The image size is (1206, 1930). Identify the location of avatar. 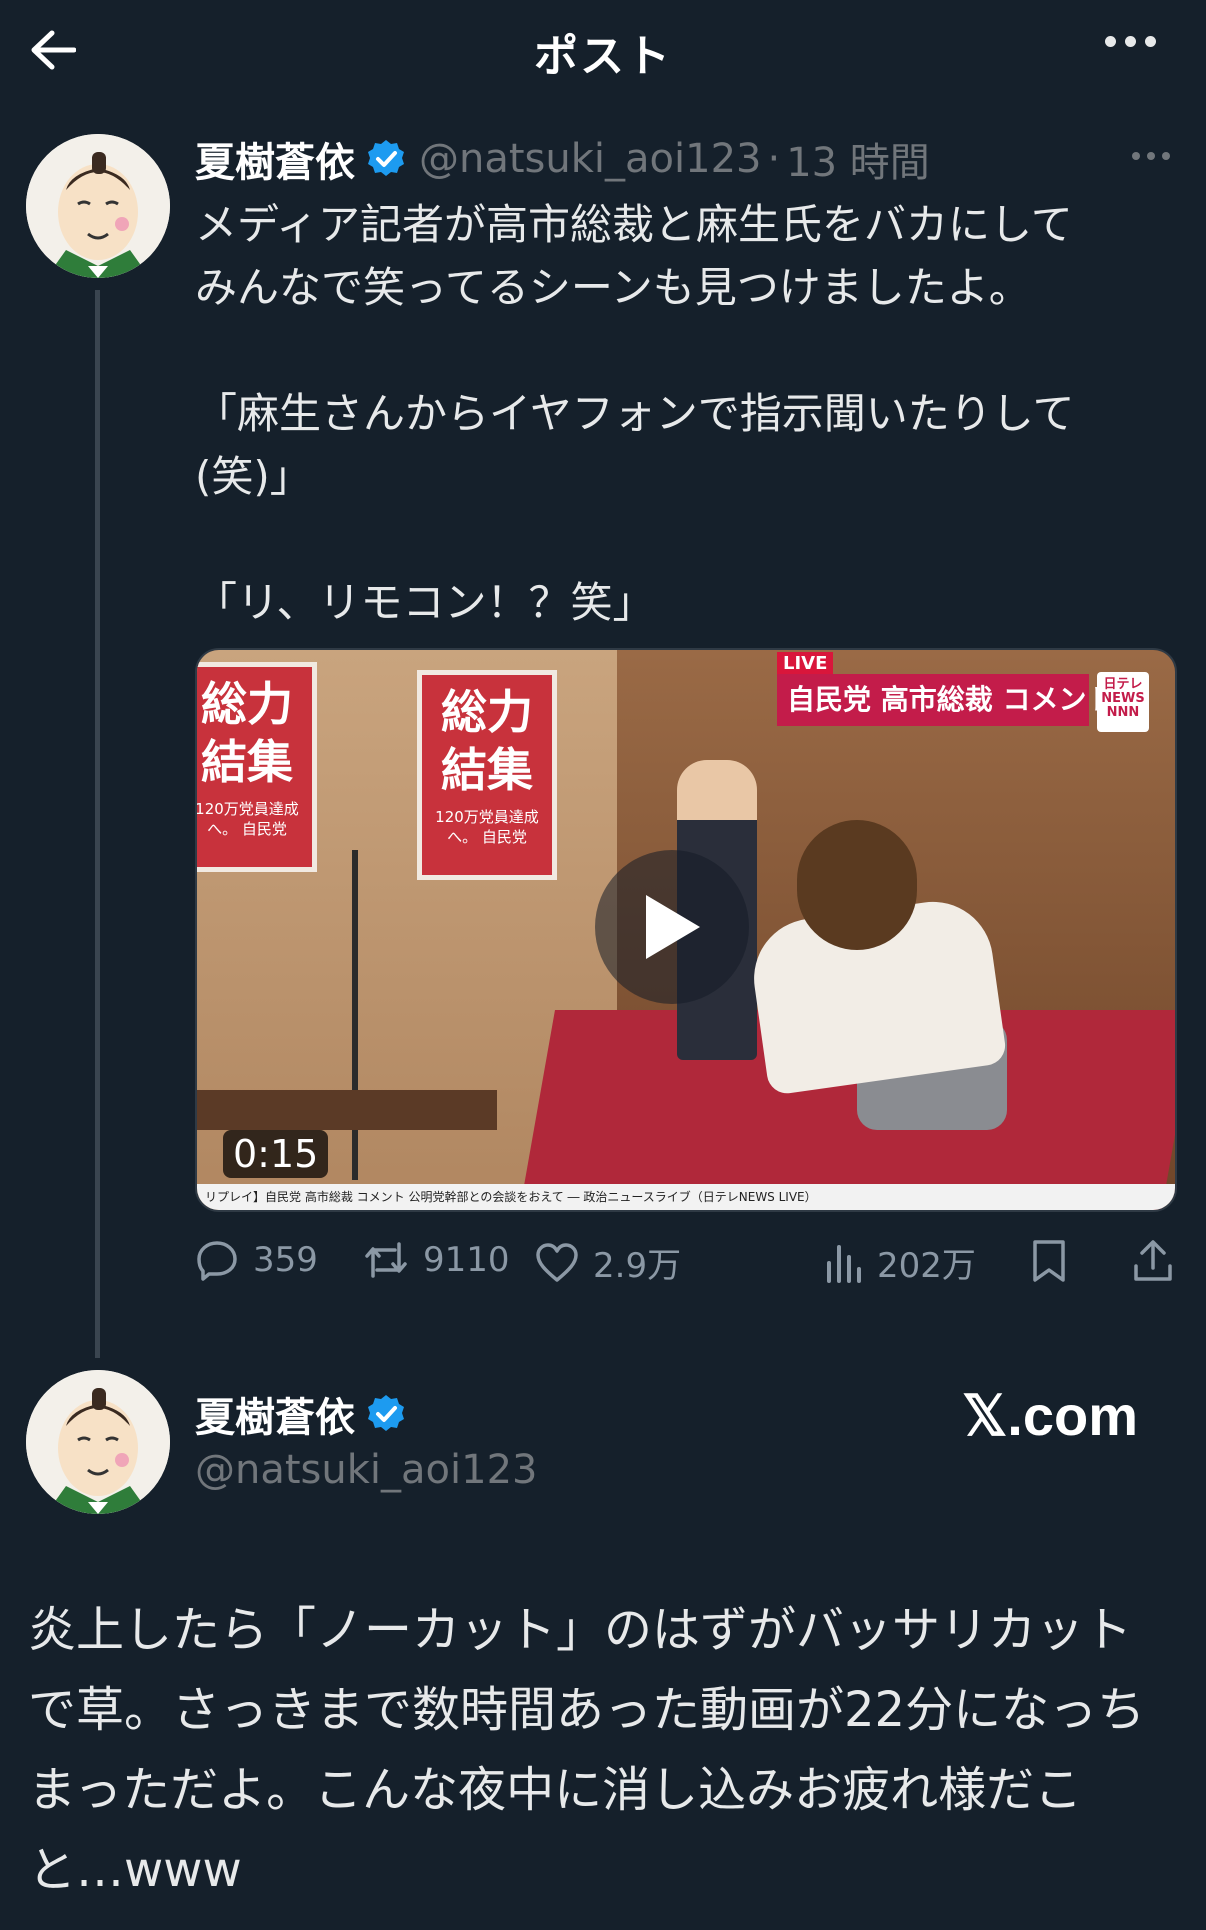
(98, 206).